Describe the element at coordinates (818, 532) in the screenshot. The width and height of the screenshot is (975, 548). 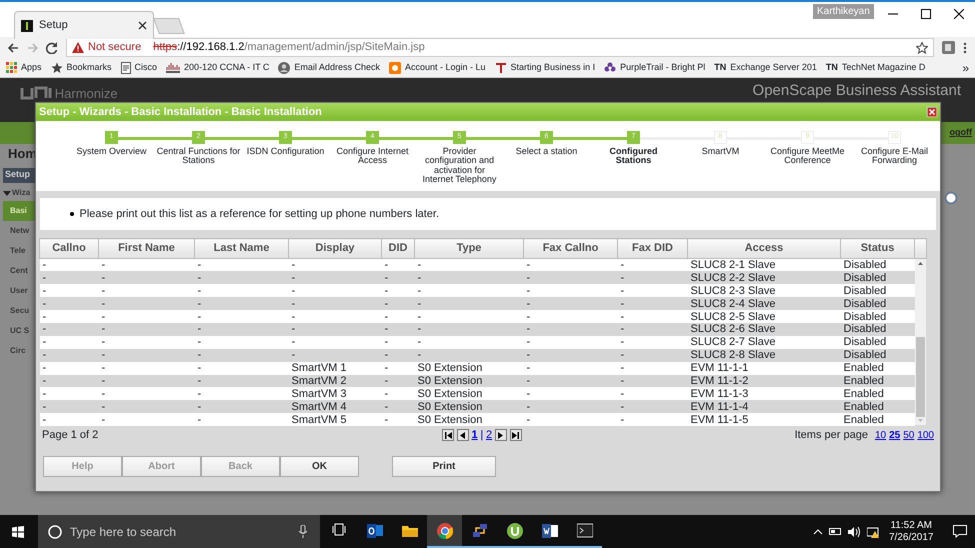
I see `chevron-up-icon` at that location.